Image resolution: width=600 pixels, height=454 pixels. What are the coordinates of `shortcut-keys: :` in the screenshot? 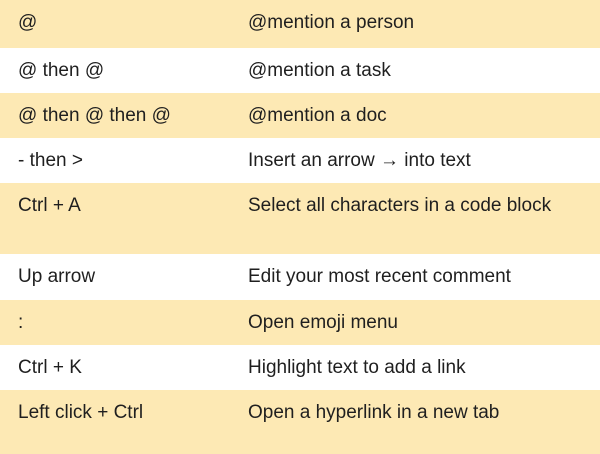 It's located at (116, 322).